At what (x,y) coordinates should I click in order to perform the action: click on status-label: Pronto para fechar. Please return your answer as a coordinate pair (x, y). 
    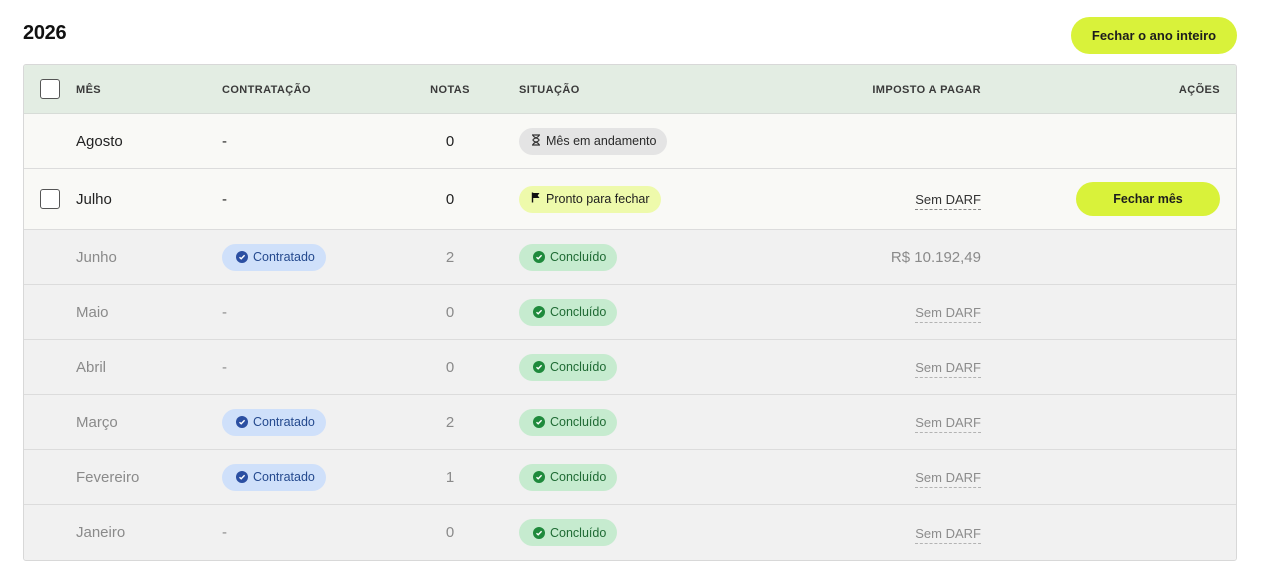
    Looking at the image, I should click on (598, 199).